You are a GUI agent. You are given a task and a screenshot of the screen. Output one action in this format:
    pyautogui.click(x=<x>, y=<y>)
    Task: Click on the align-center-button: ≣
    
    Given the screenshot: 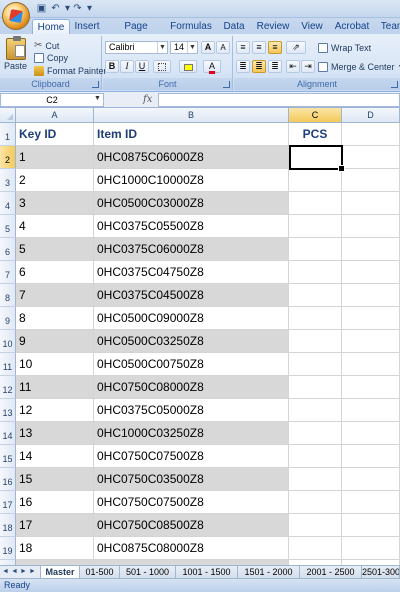 What is the action you would take?
    pyautogui.click(x=259, y=66)
    